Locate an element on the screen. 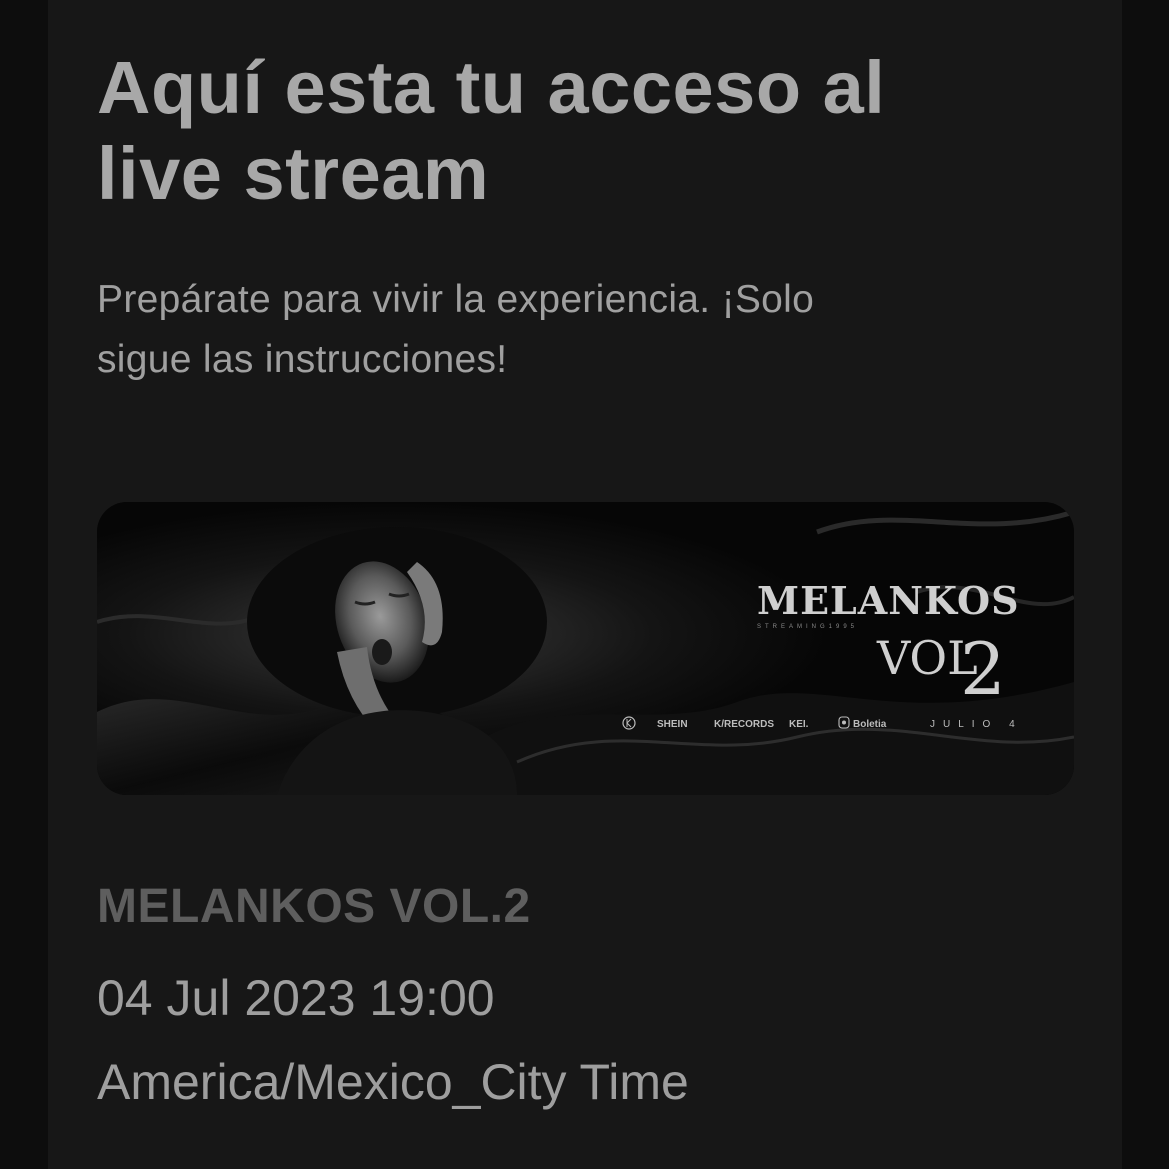 The width and height of the screenshot is (1169, 1169). page-title-line-2: live stream is located at coordinates (293, 173).